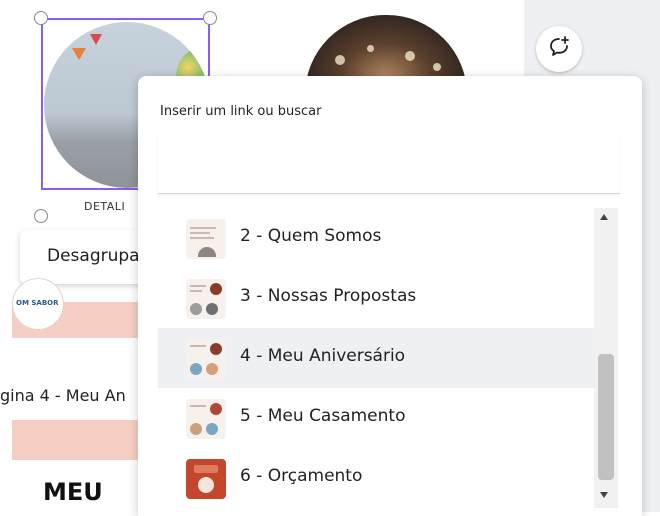  Describe the element at coordinates (97, 256) in the screenshot. I see `ungroup-button: Desagrupar` at that location.